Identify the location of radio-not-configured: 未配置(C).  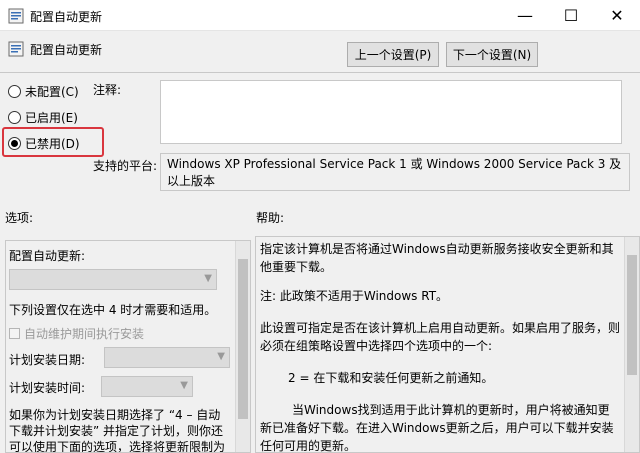
(43, 91).